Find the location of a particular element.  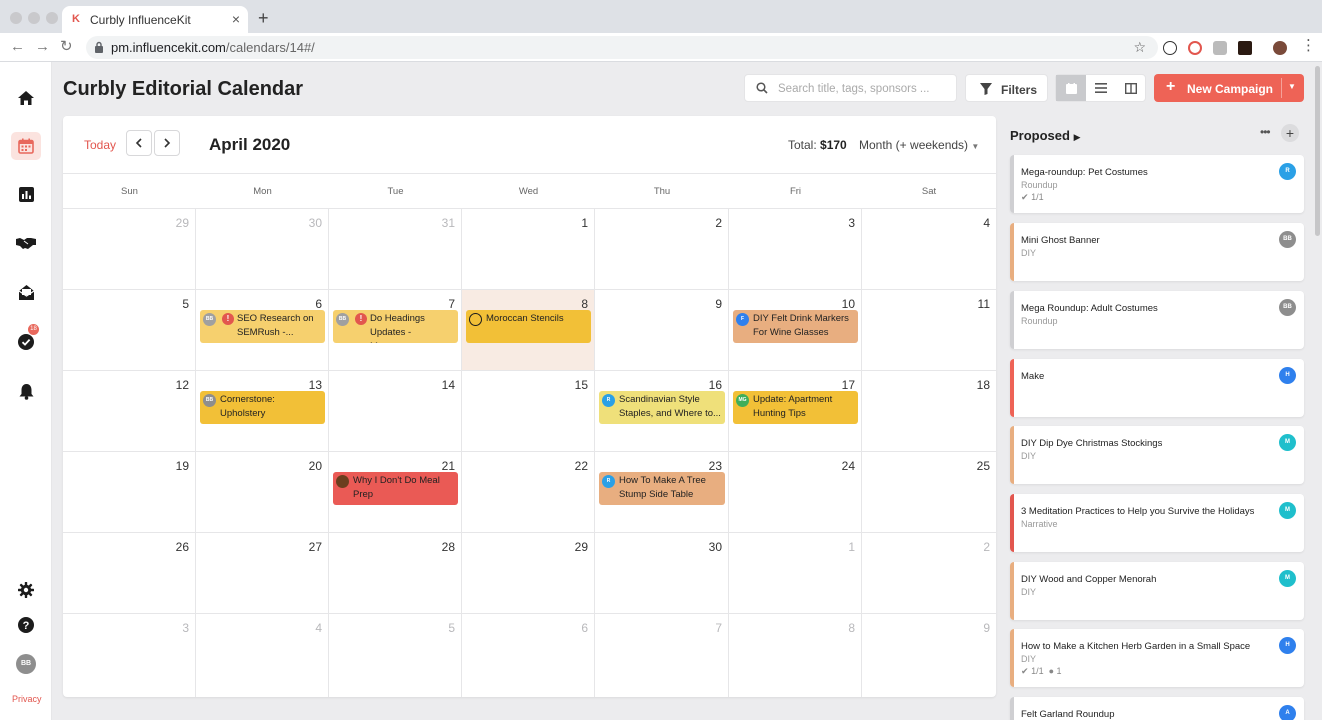

proposed-card: DIY Wood and Copper Menorah DIY M is located at coordinates (1157, 591).